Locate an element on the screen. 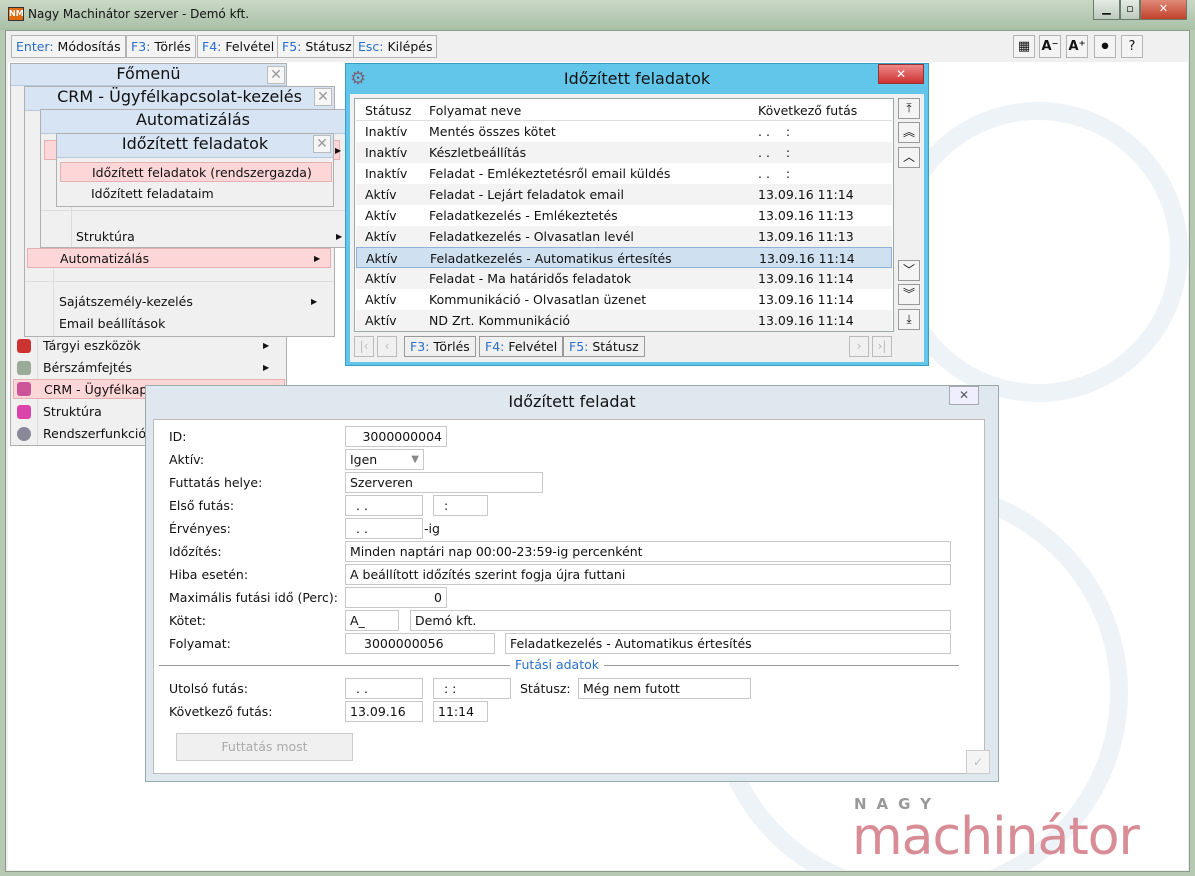 The width and height of the screenshot is (1195, 876). table-cell: Készletbeállítás is located at coordinates (478, 152).